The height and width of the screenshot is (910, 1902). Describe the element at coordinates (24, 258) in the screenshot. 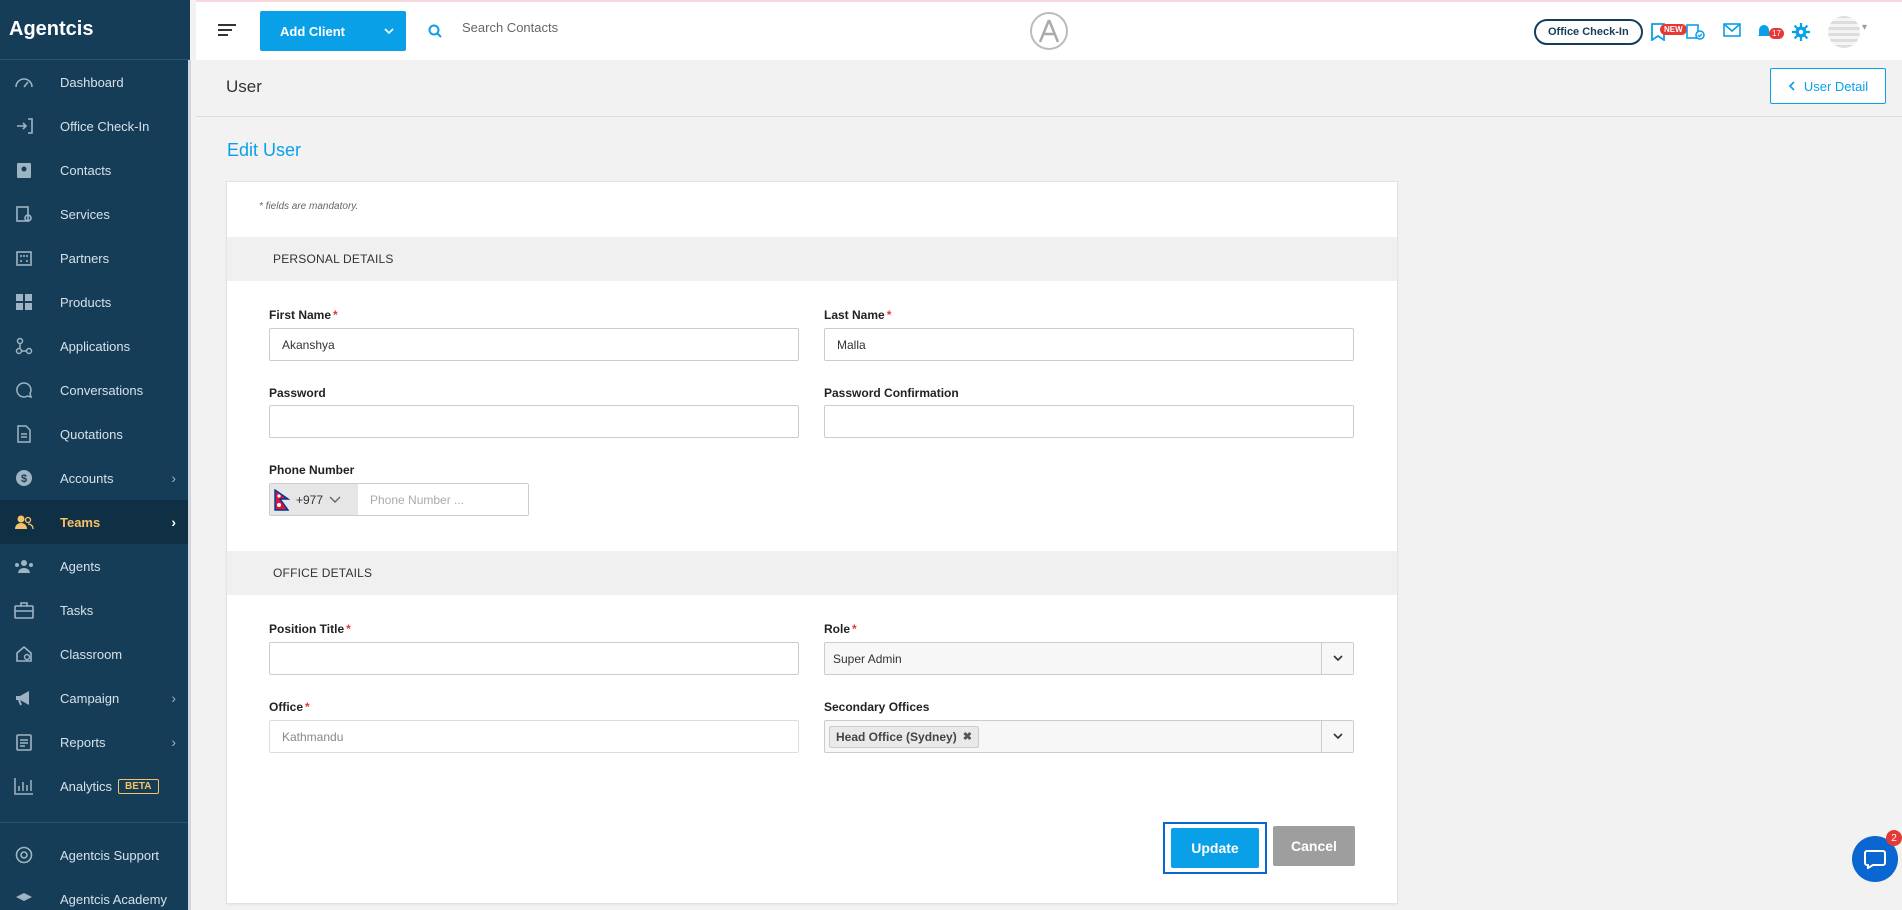

I see `building-icon` at that location.